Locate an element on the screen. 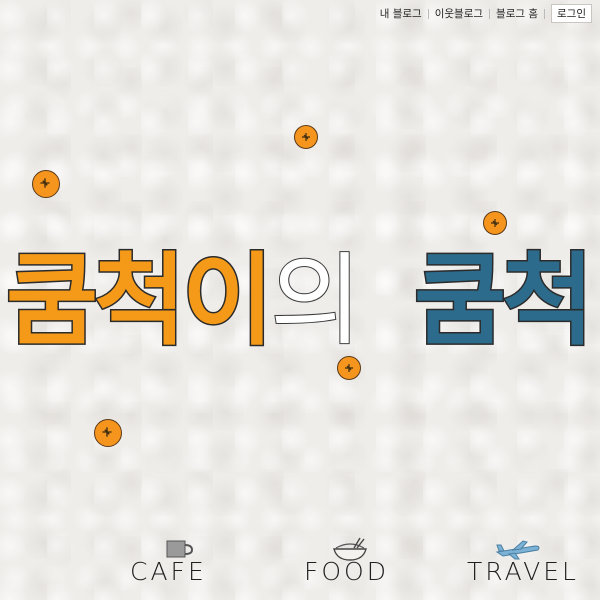 This screenshot has width=600, height=600. blog-title-part1: 쿰척이 is located at coordinates (140, 300).